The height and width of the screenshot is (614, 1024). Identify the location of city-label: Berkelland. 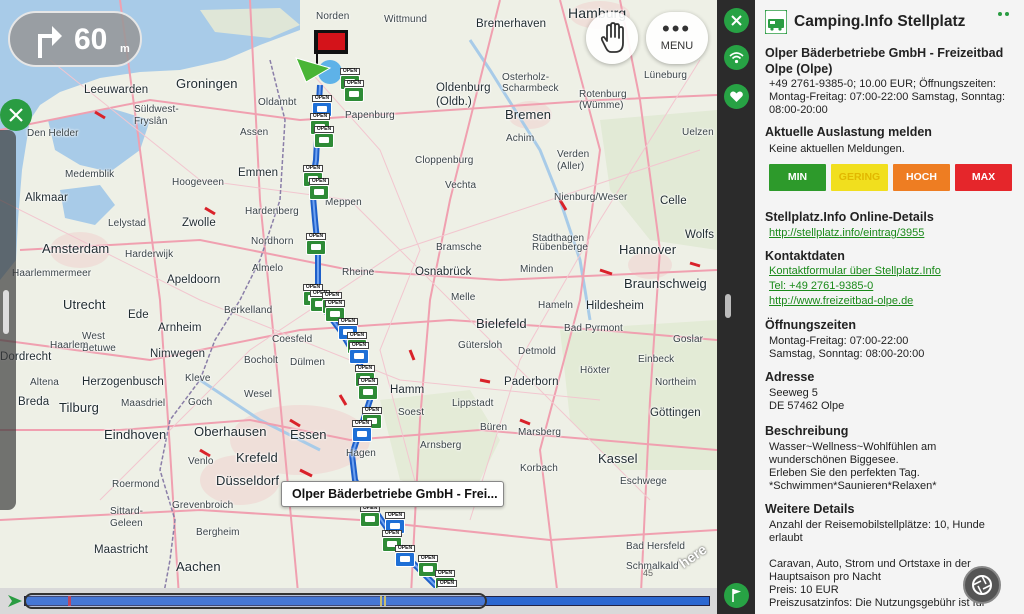
(248, 310).